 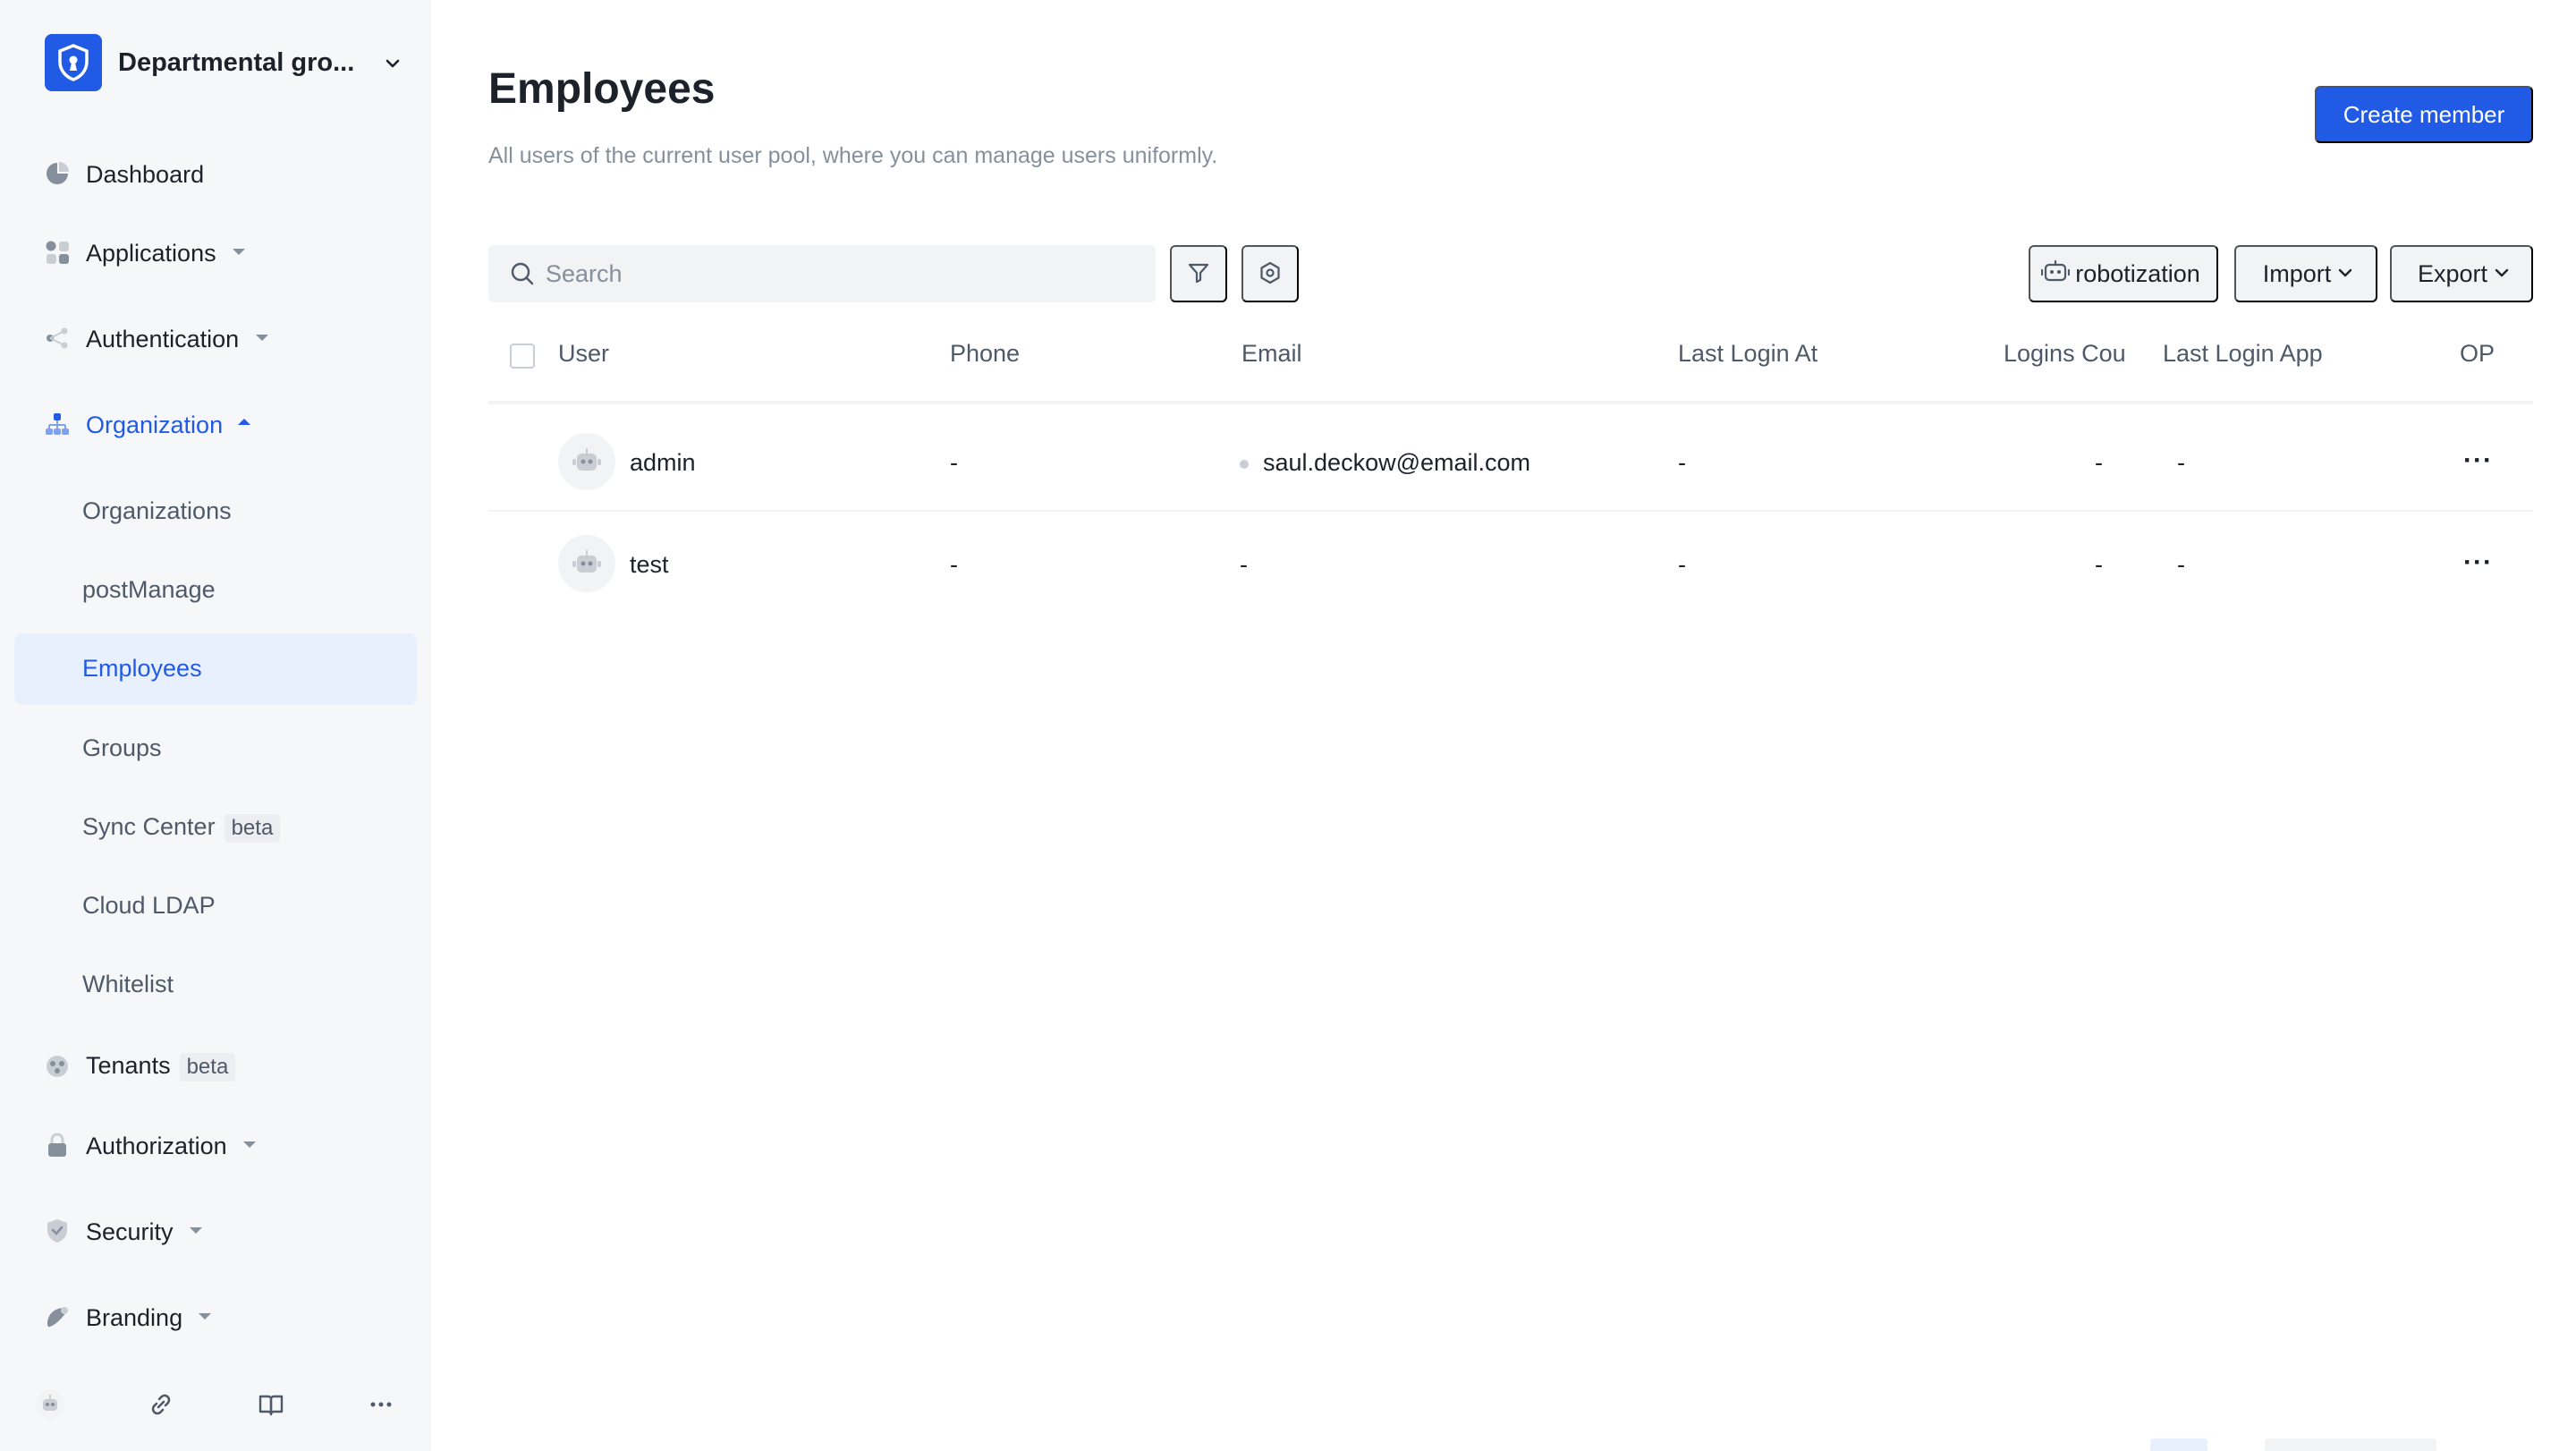 I want to click on column-header-email: Email, so click(x=1271, y=354).